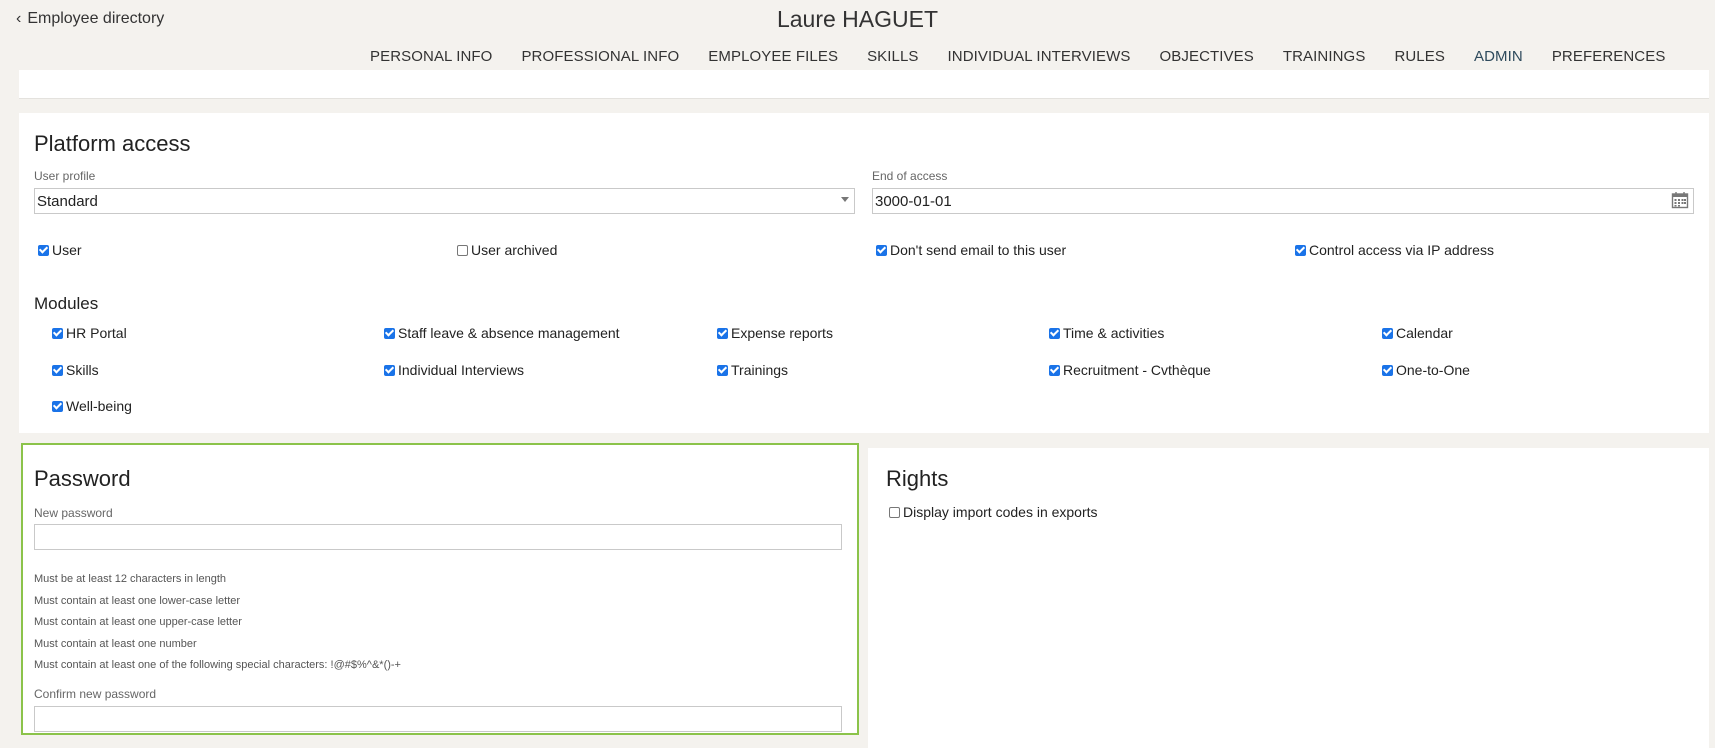 This screenshot has width=1715, height=748. I want to click on dont-send-email-checkbox: Don't send email to this user, so click(971, 250).